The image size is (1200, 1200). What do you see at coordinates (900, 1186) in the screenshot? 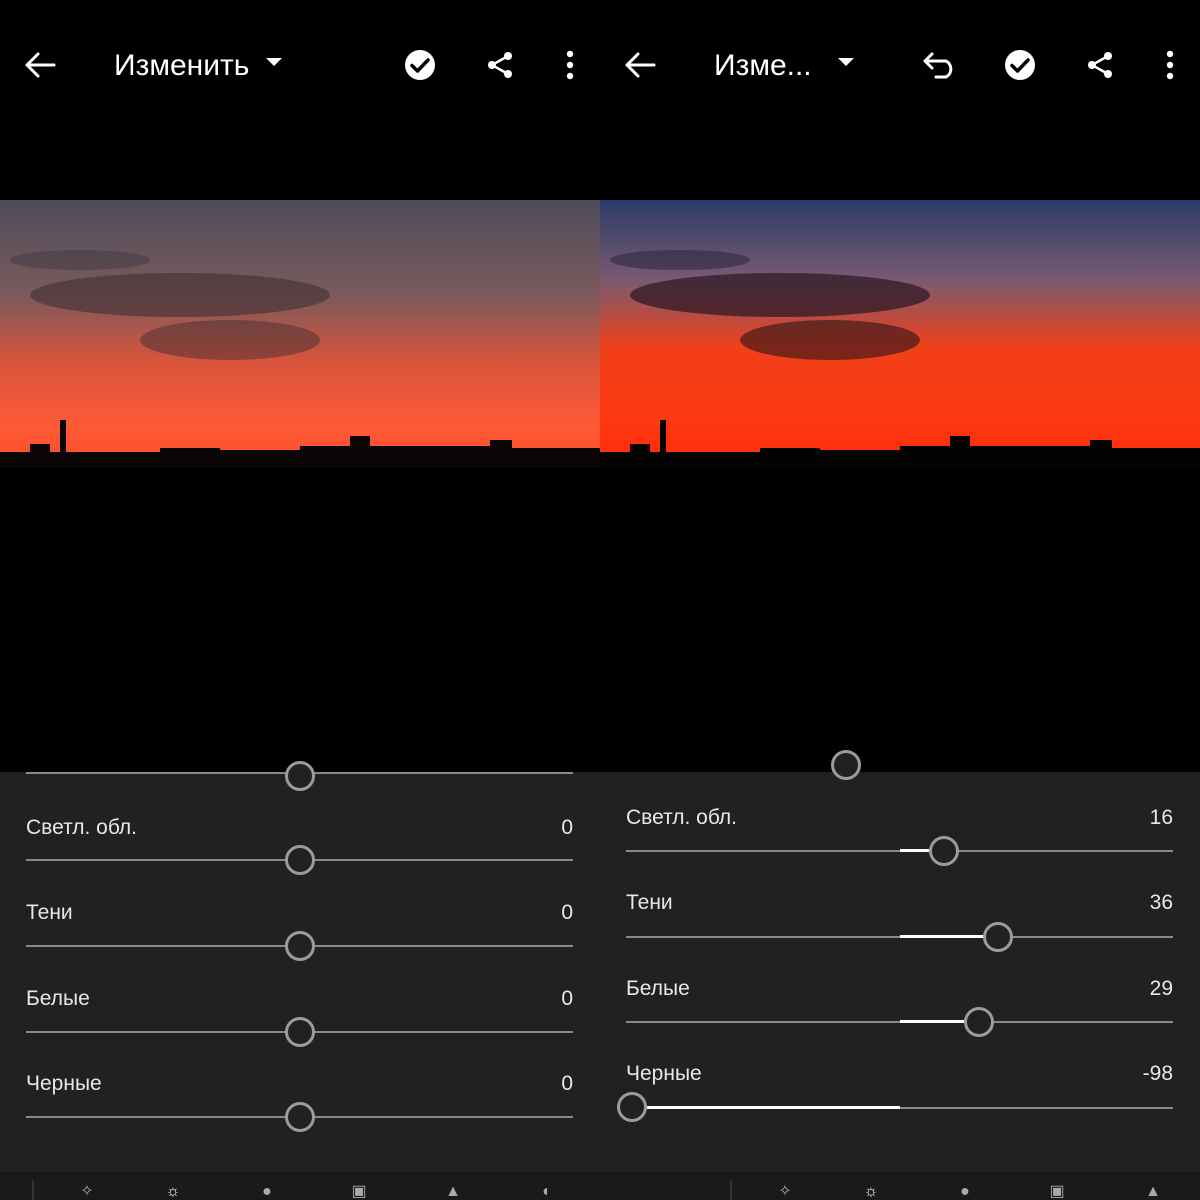
I see `tool-tabs-bar: ✧ ☼ ● ▣ ▲` at bounding box center [900, 1186].